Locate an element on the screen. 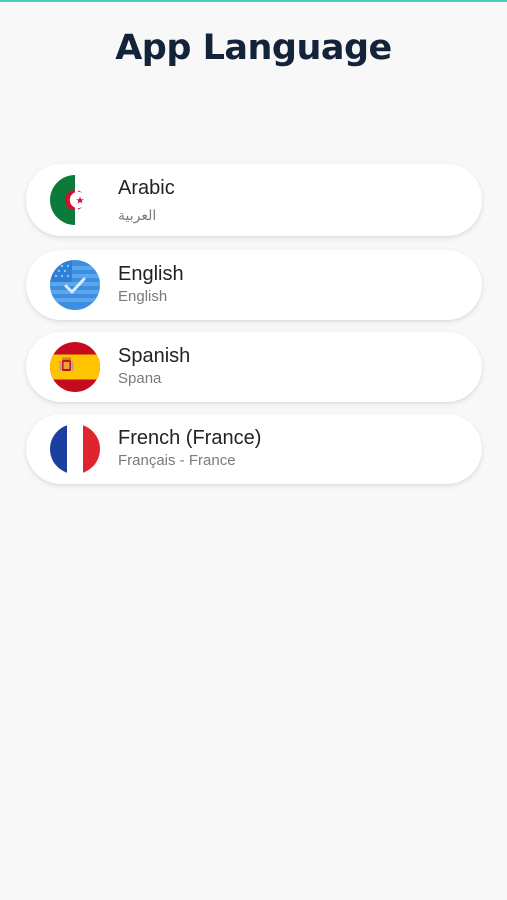  spain-flag-icon is located at coordinates (75, 367).